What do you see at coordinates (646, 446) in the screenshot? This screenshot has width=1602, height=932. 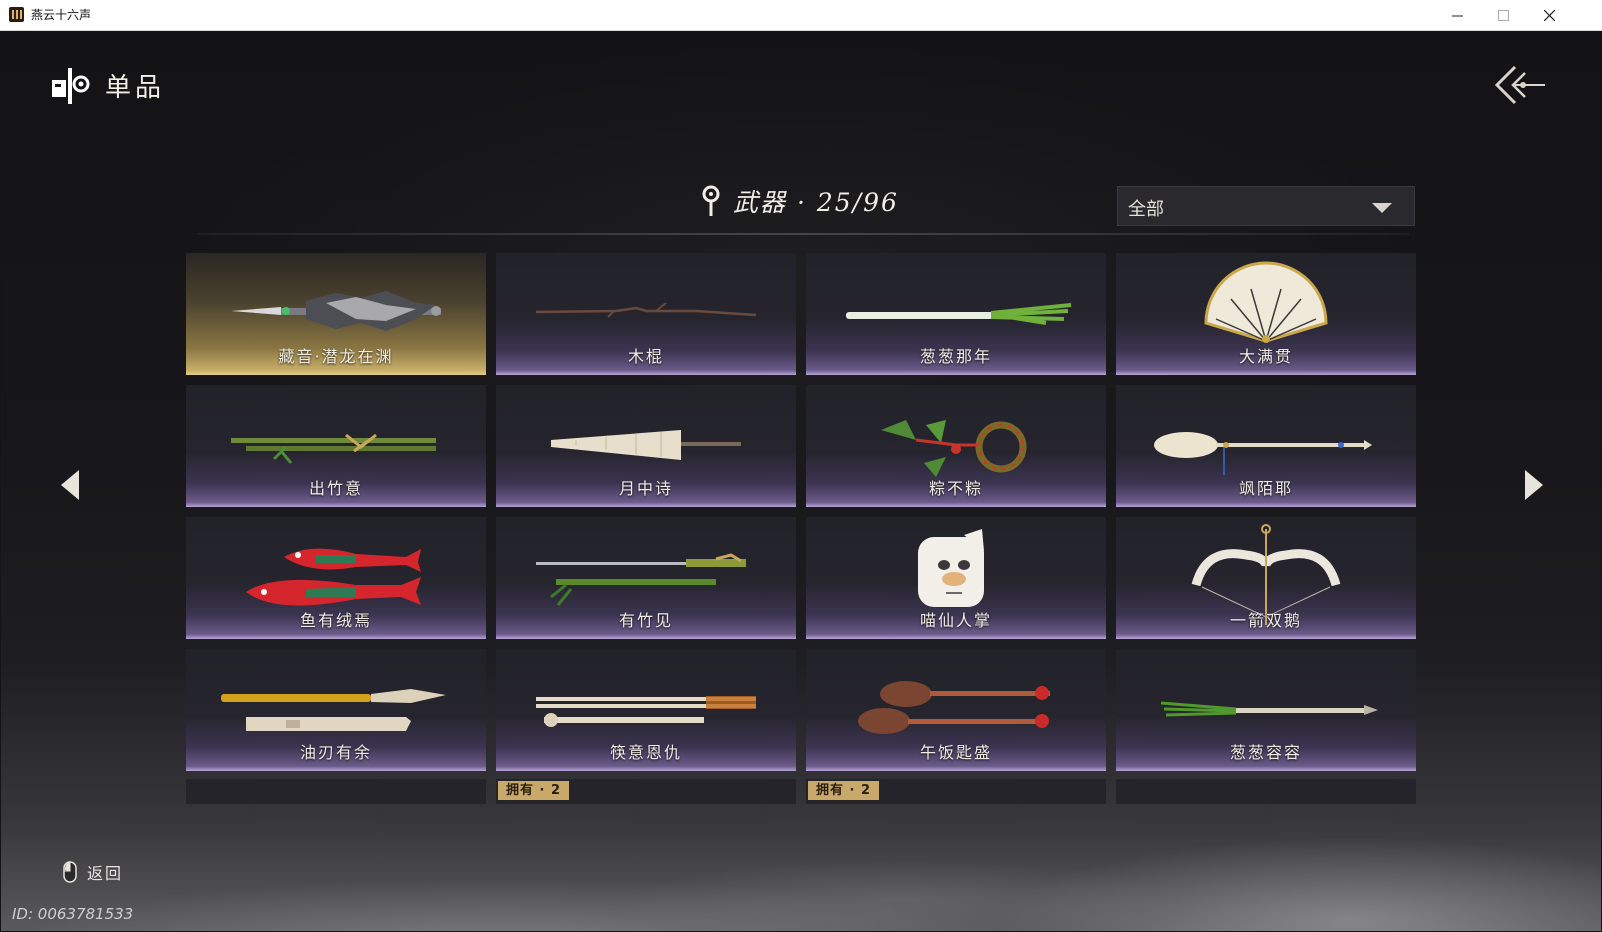 I see `item-card: 月中诗` at bounding box center [646, 446].